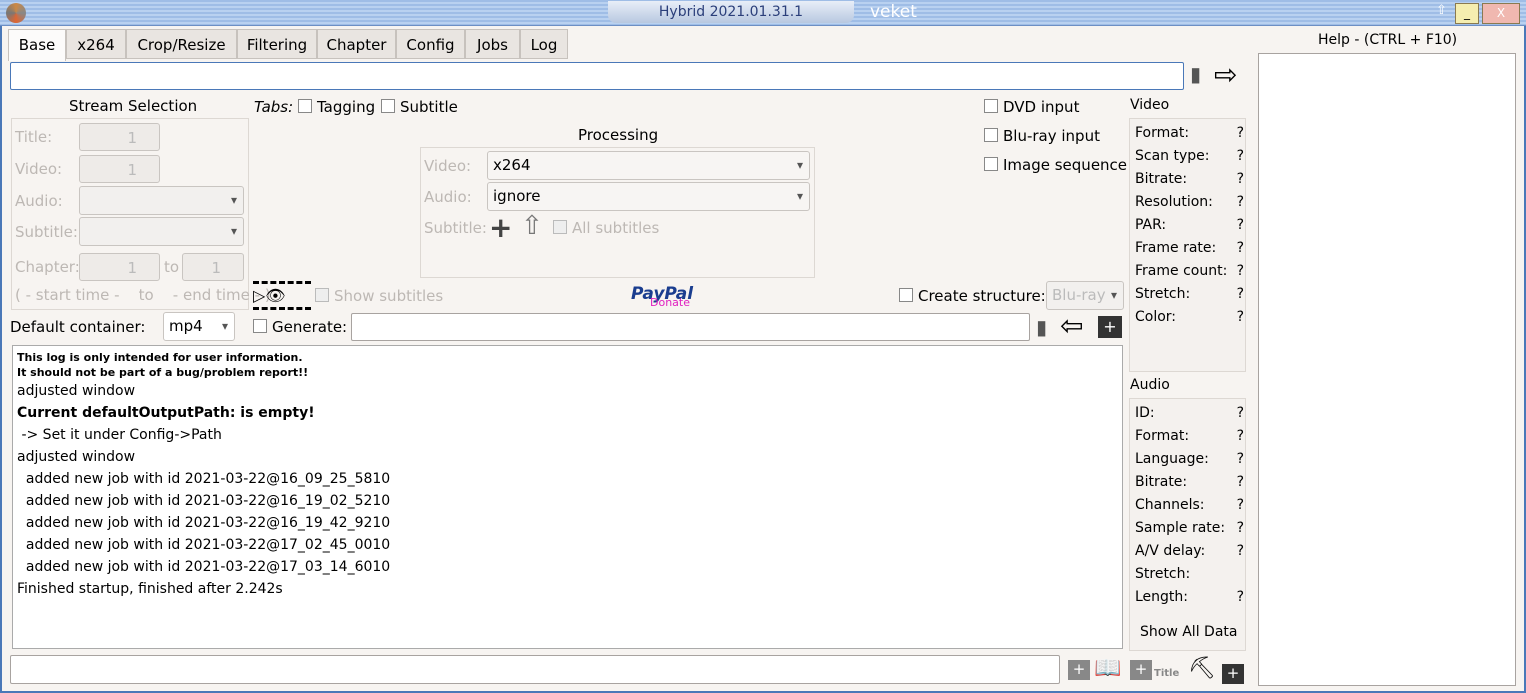 The image size is (1526, 693). Describe the element at coordinates (1172, 459) in the screenshot. I see `info-key: Language:` at that location.